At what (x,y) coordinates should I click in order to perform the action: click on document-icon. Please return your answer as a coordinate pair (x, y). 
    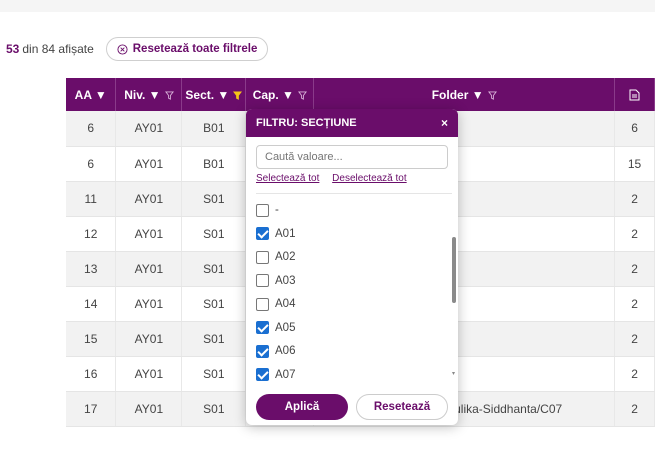
    Looking at the image, I should click on (634, 95).